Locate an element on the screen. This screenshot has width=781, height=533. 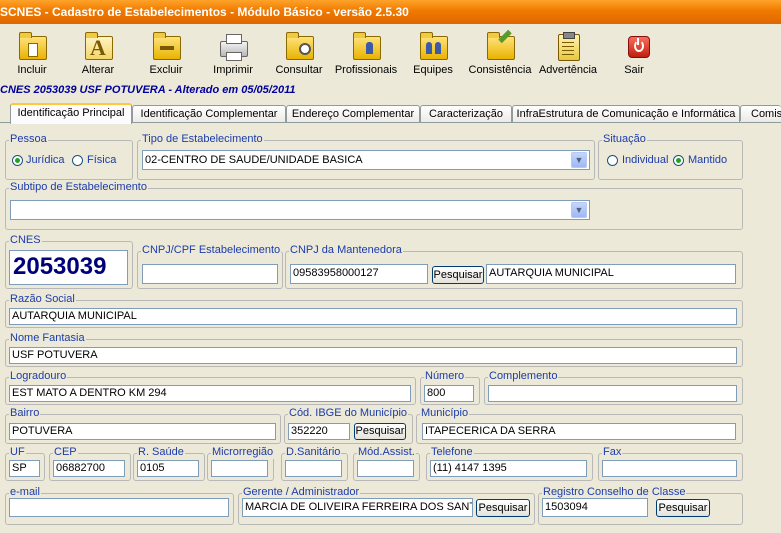
telefone-field: (11) 4147 1395 is located at coordinates (508, 468).